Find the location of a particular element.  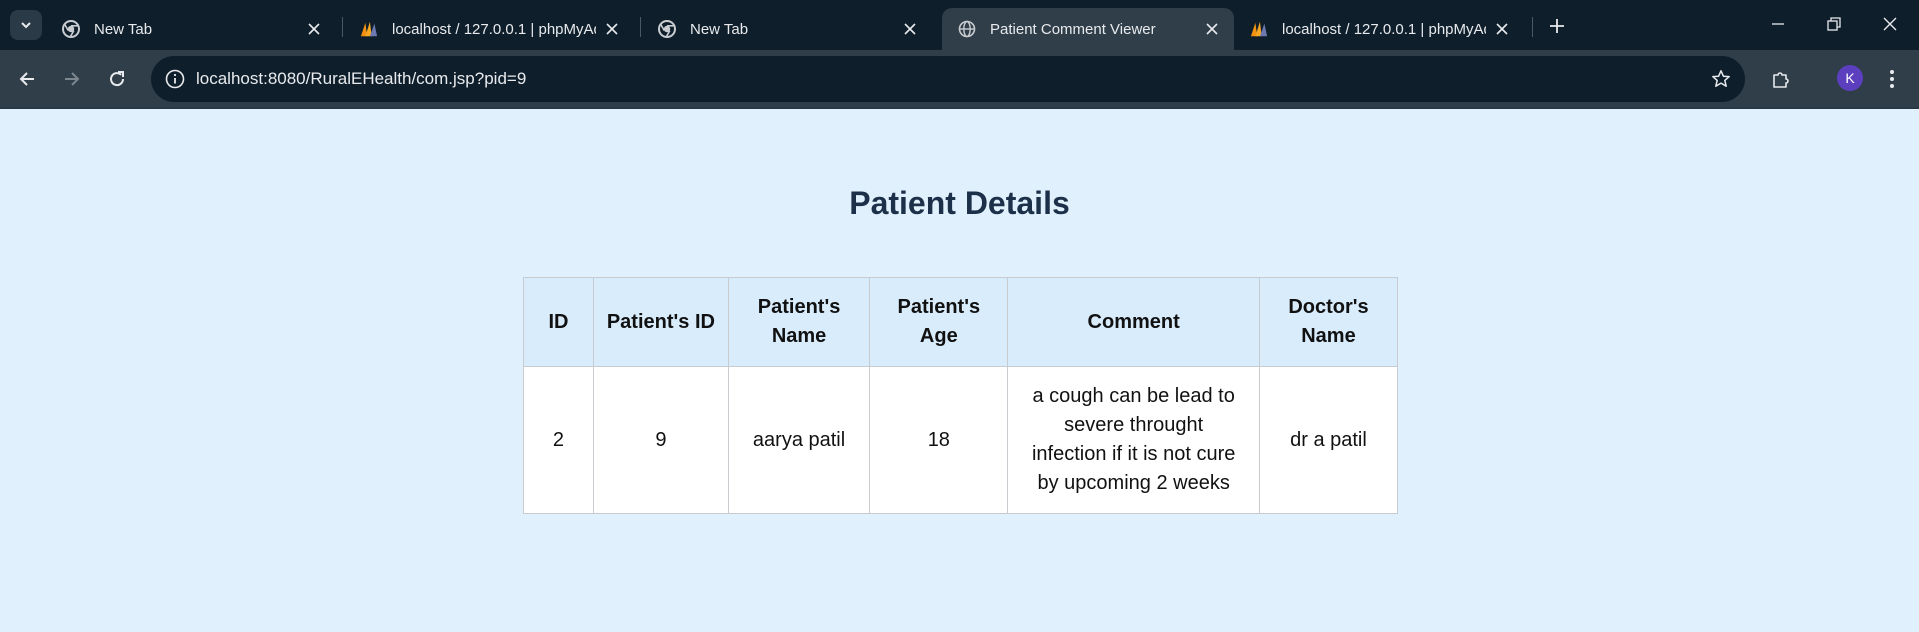

bookmark-star-icon is located at coordinates (1721, 79).